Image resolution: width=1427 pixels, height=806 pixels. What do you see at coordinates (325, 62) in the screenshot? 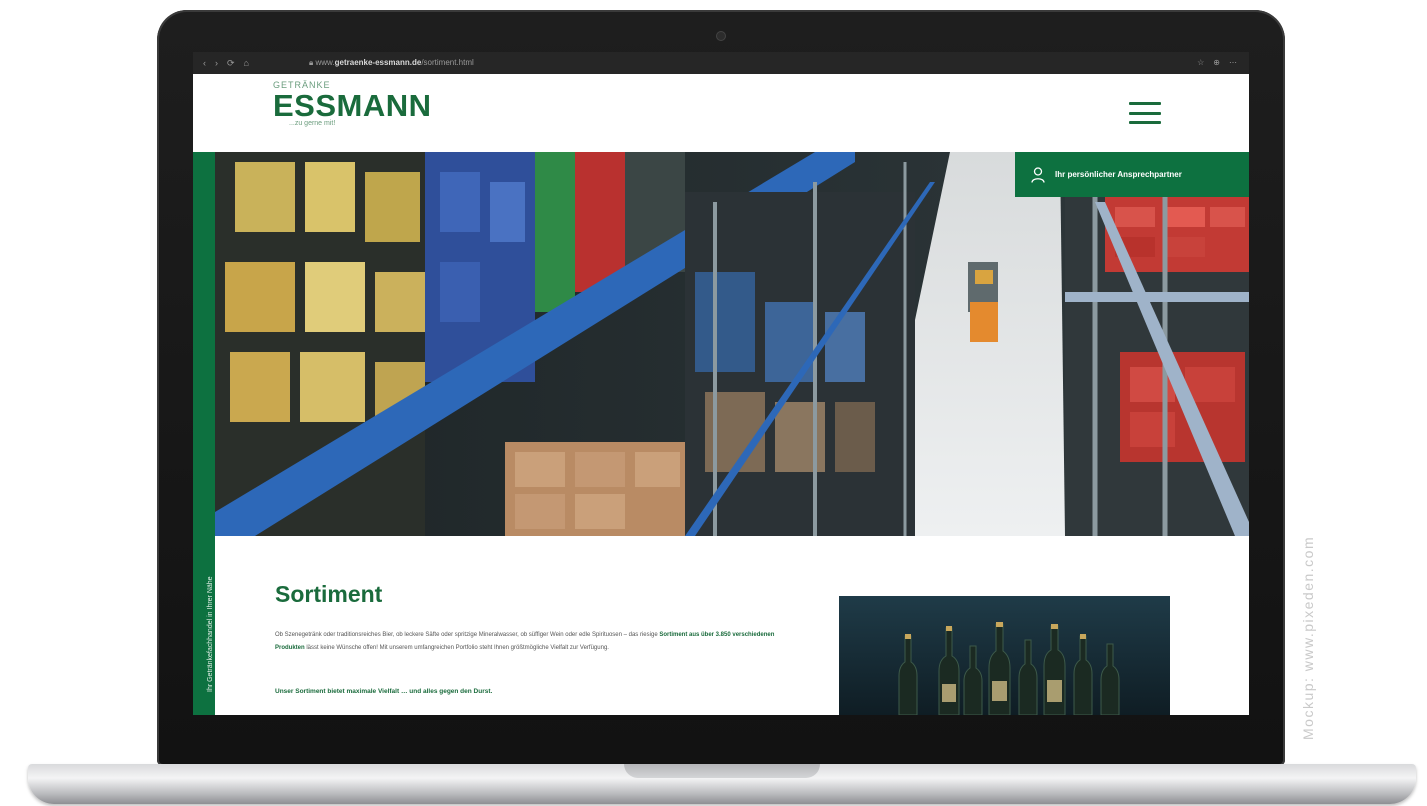
I see `url-prefix: www.` at bounding box center [325, 62].